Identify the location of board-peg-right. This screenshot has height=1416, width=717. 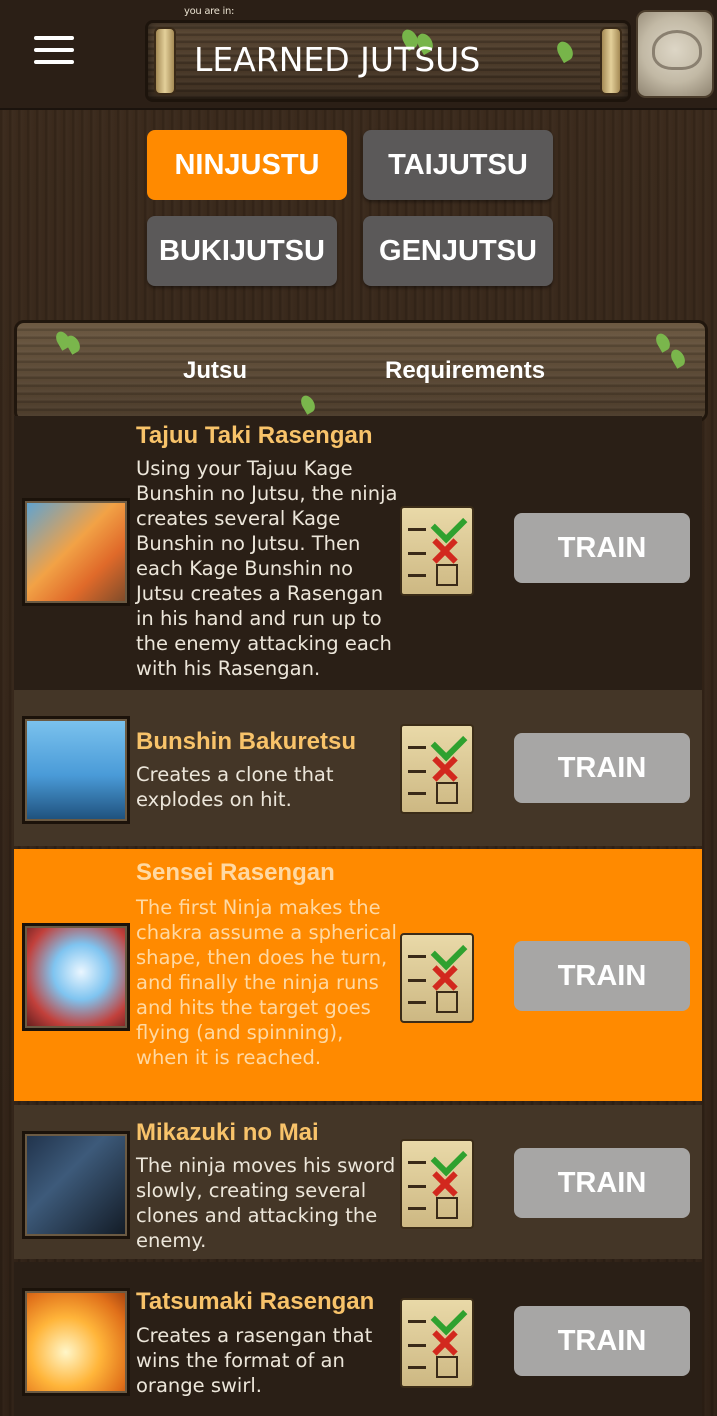
(611, 61).